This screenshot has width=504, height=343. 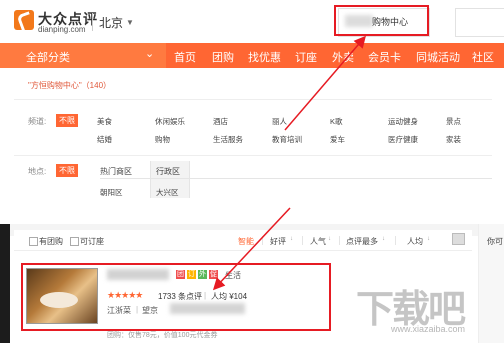 I want to click on arrow-to-search, so click(x=325, y=83).